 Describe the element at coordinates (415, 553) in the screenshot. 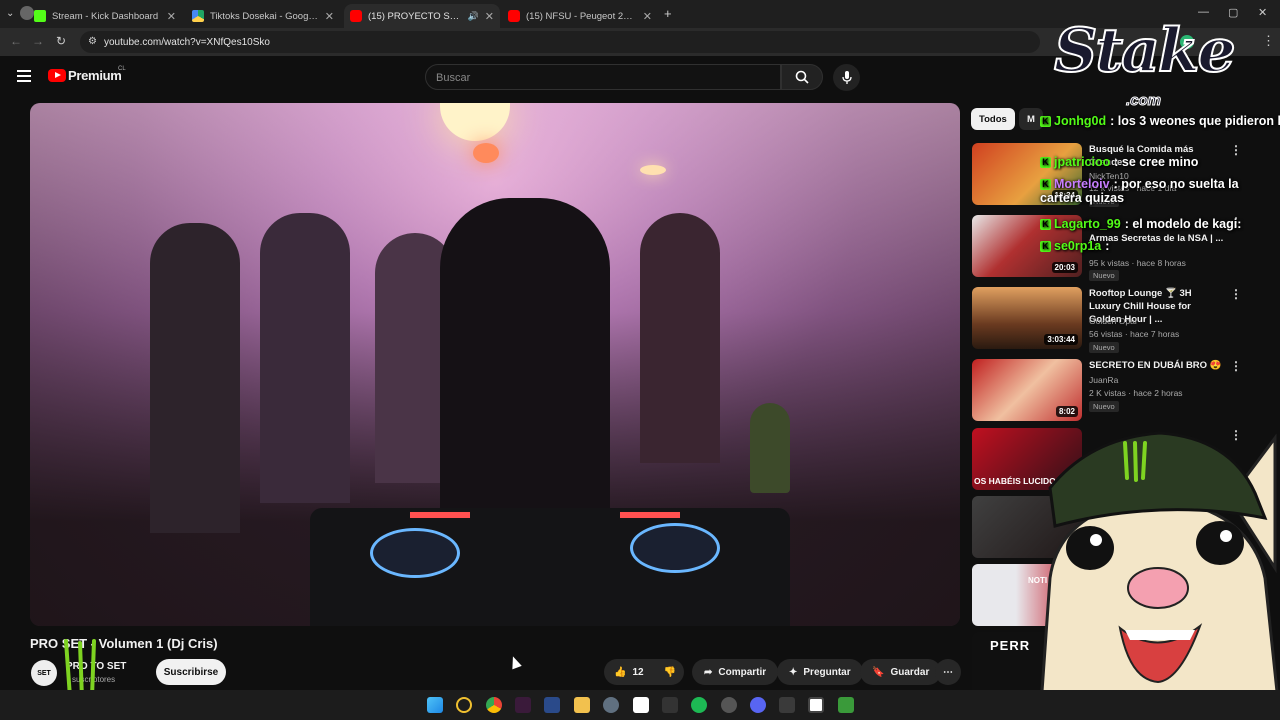

I see `left-jog-wheel` at that location.